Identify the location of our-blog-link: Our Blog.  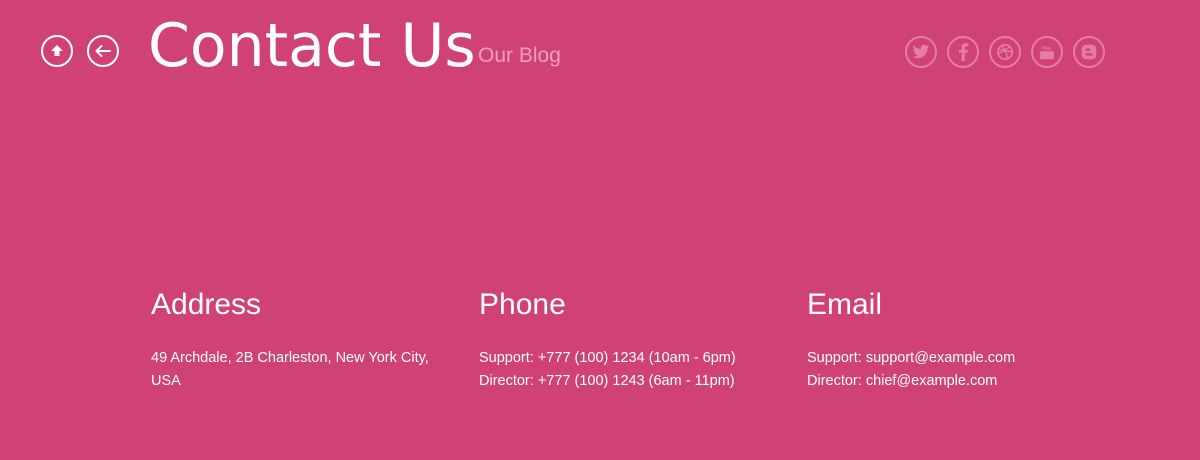
(519, 56).